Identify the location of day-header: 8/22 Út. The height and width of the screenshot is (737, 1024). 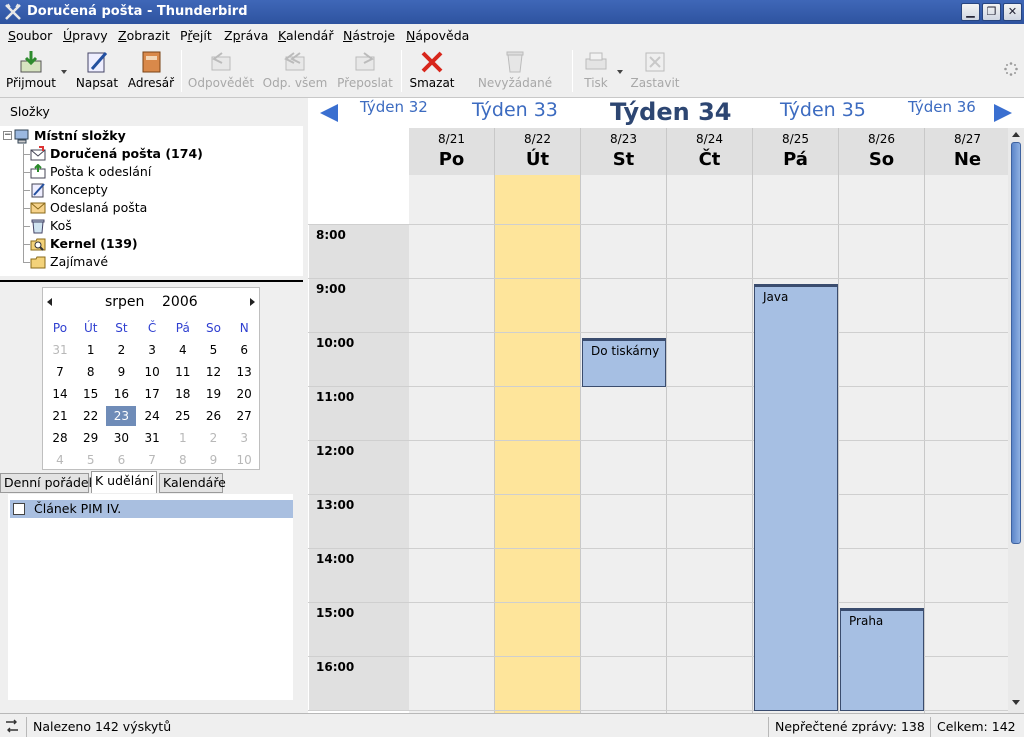
(538, 151).